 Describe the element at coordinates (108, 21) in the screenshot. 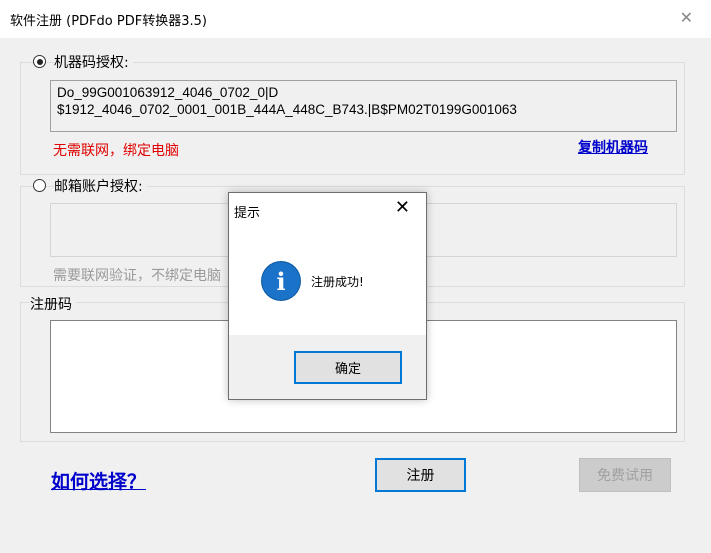

I see `window-title: 软件注册 (PDFdo PDF转换器3.5)` at that location.